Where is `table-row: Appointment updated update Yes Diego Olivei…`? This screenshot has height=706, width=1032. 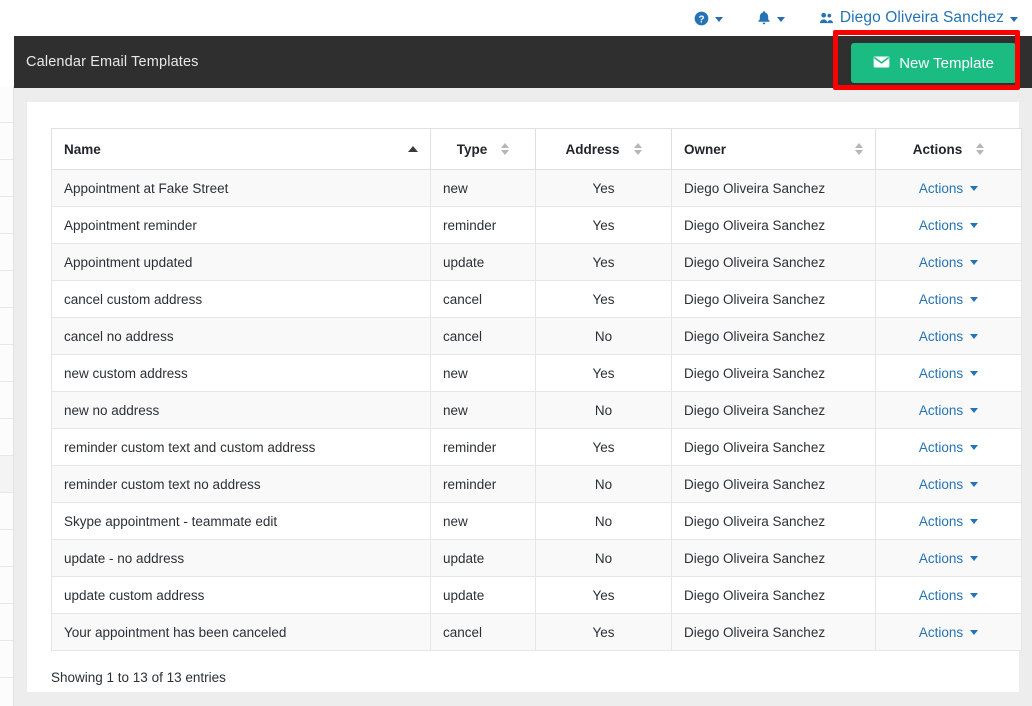 table-row: Appointment updated update Yes Diego Olivei… is located at coordinates (536, 262).